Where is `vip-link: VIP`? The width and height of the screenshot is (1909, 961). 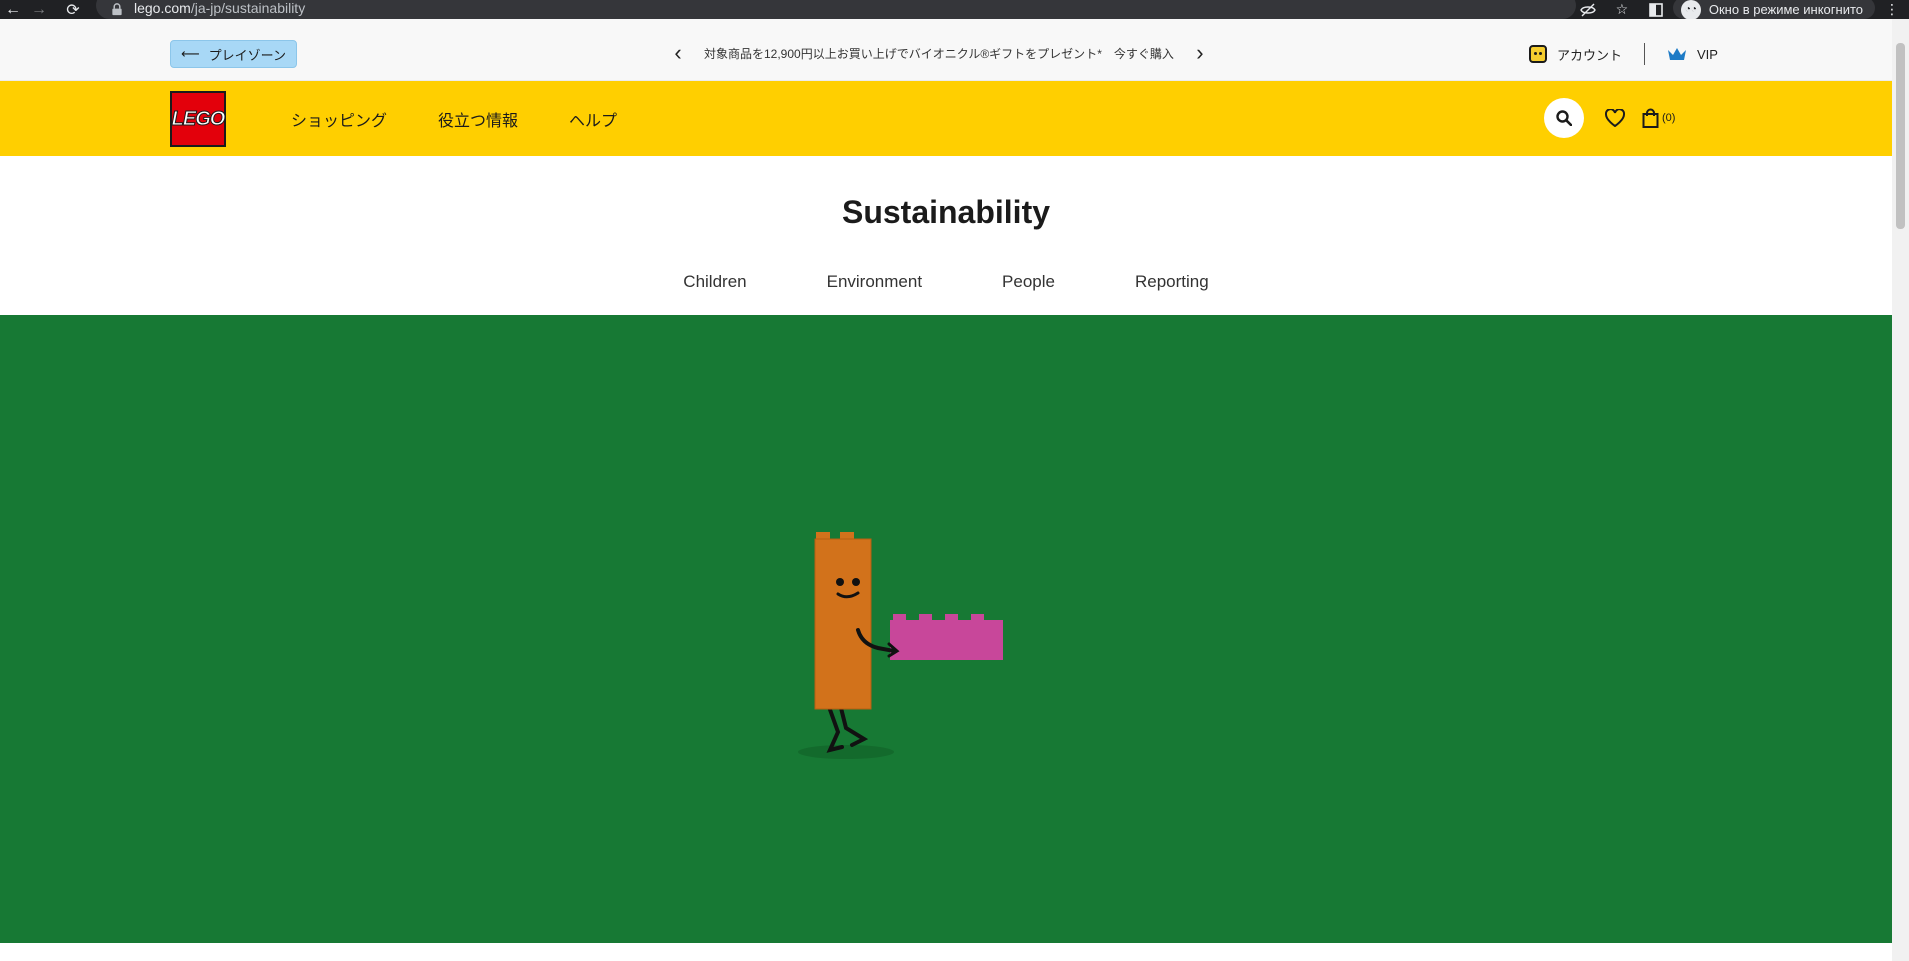
vip-link: VIP is located at coordinates (1707, 54).